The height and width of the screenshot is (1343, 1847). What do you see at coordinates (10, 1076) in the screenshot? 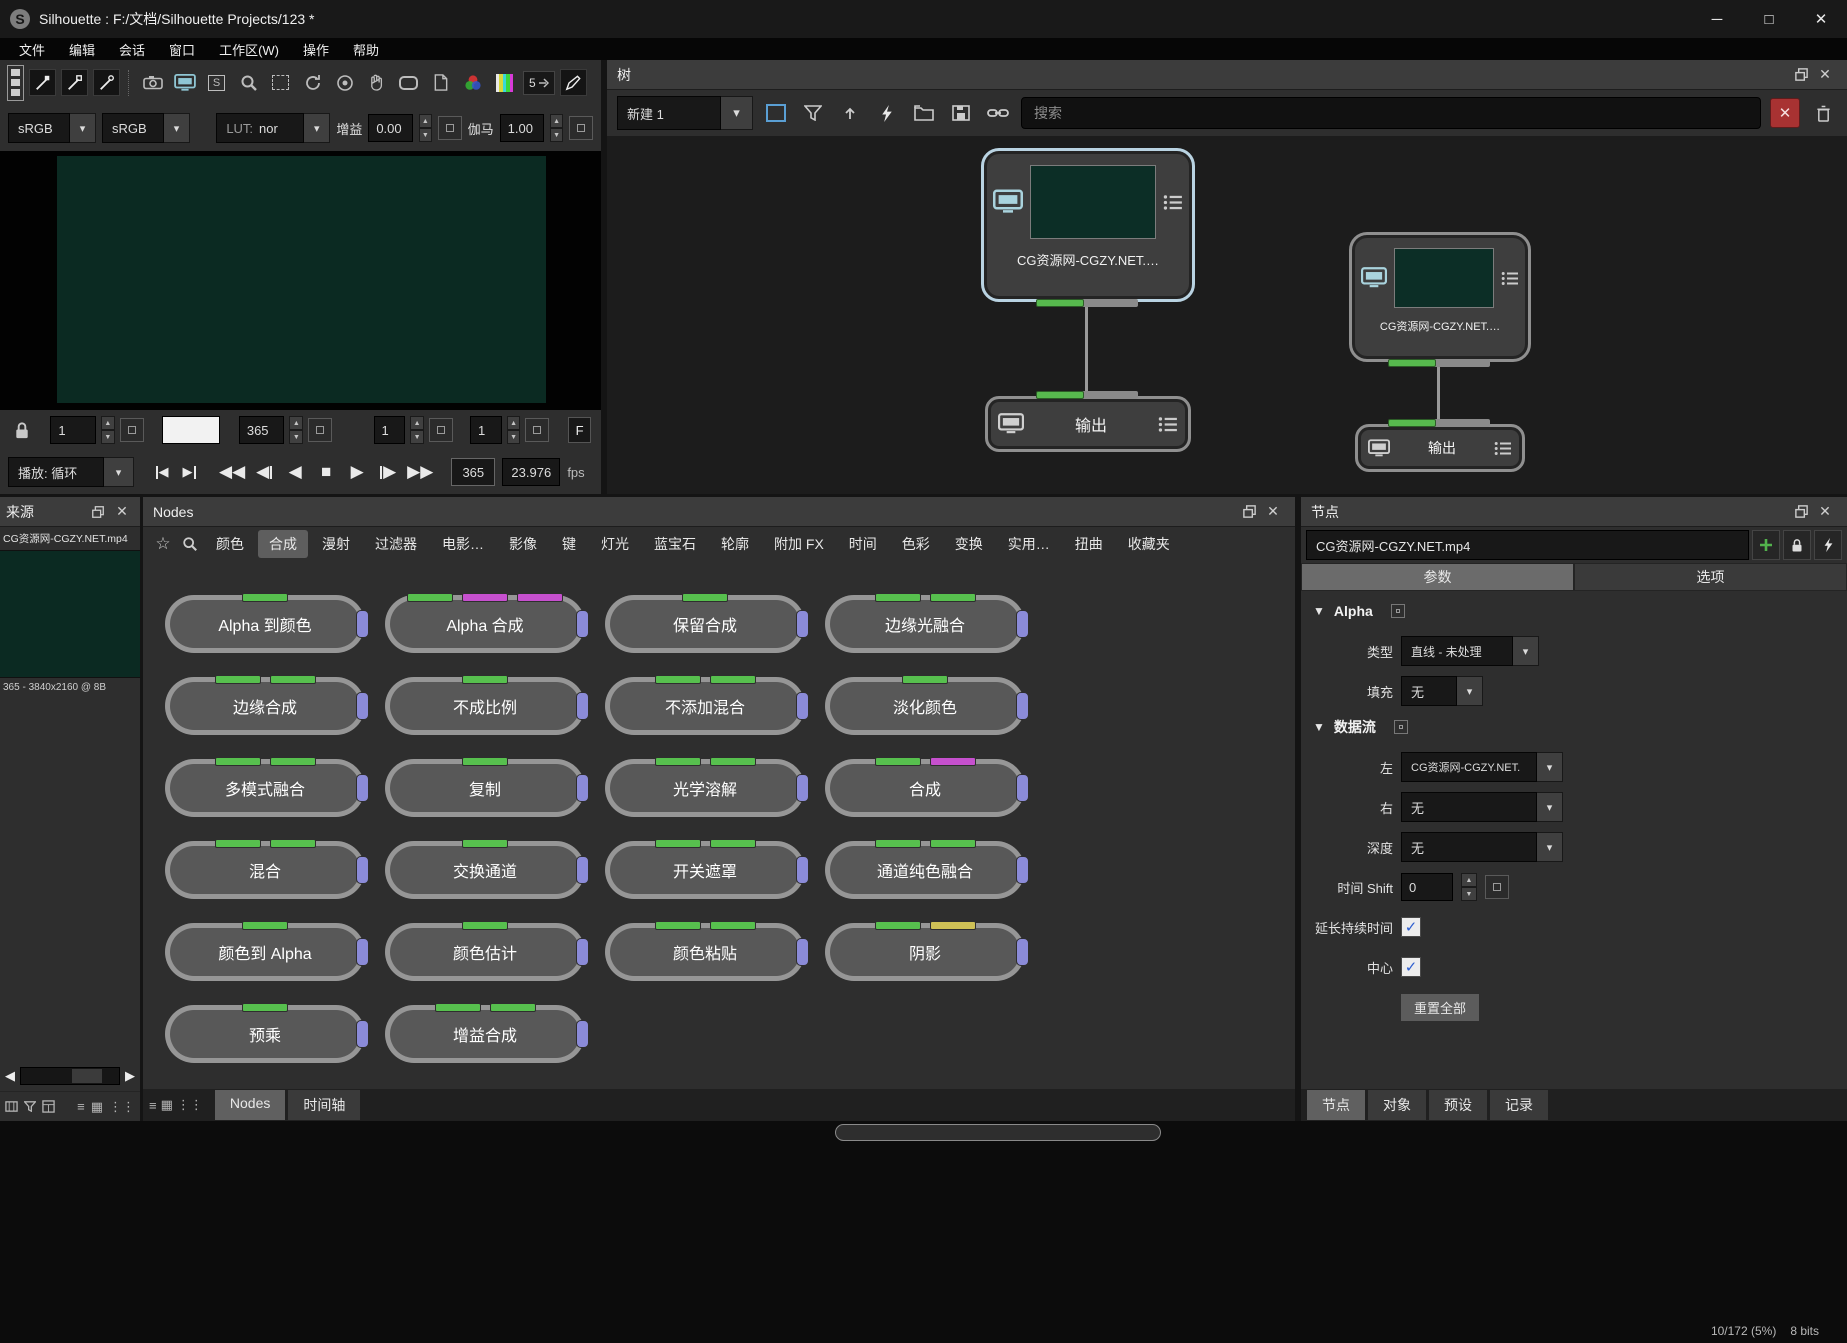
I see `scroll-left-button: ◀` at bounding box center [10, 1076].